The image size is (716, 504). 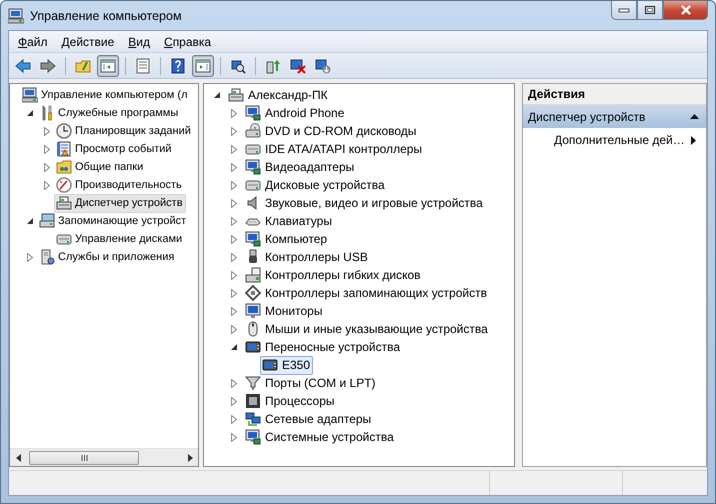 What do you see at coordinates (693, 140) in the screenshot?
I see `submenu-arrow-icon` at bounding box center [693, 140].